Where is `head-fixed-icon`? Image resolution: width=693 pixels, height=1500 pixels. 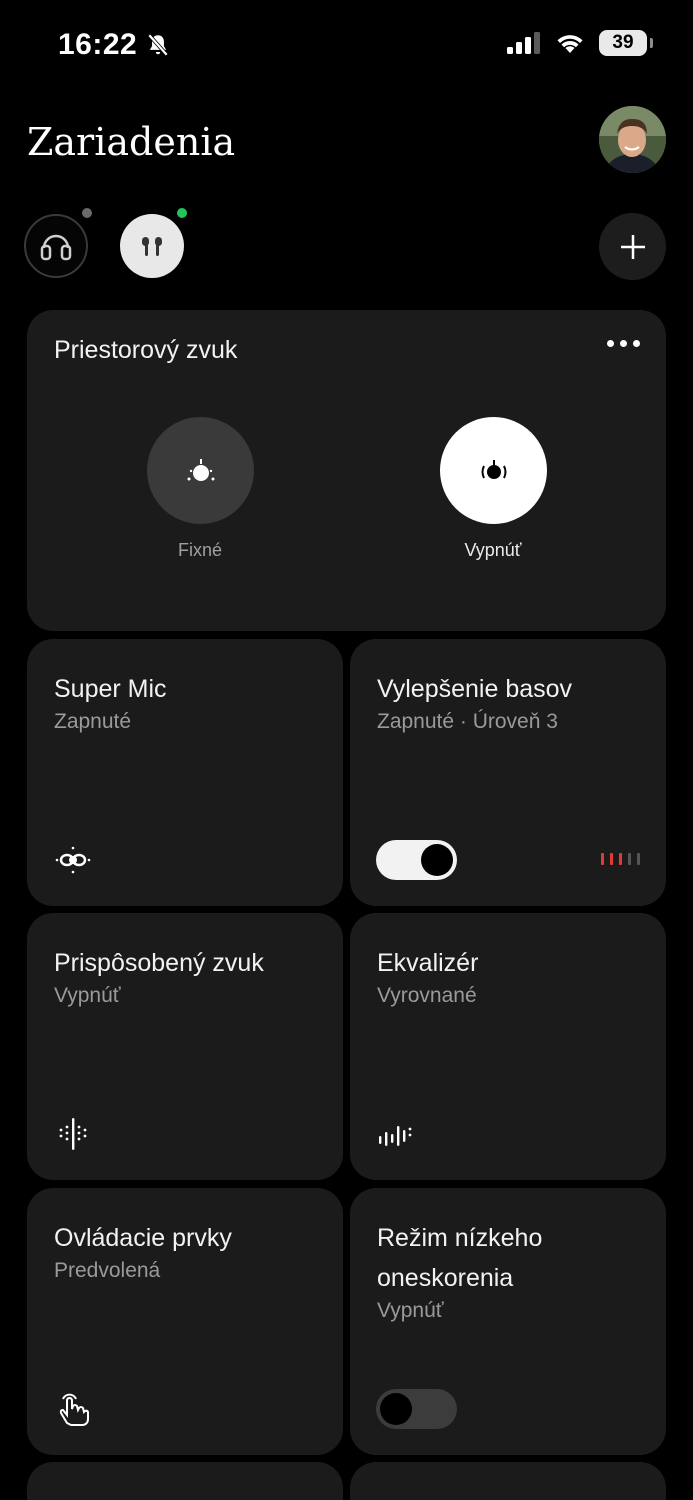 head-fixed-icon is located at coordinates (200, 469).